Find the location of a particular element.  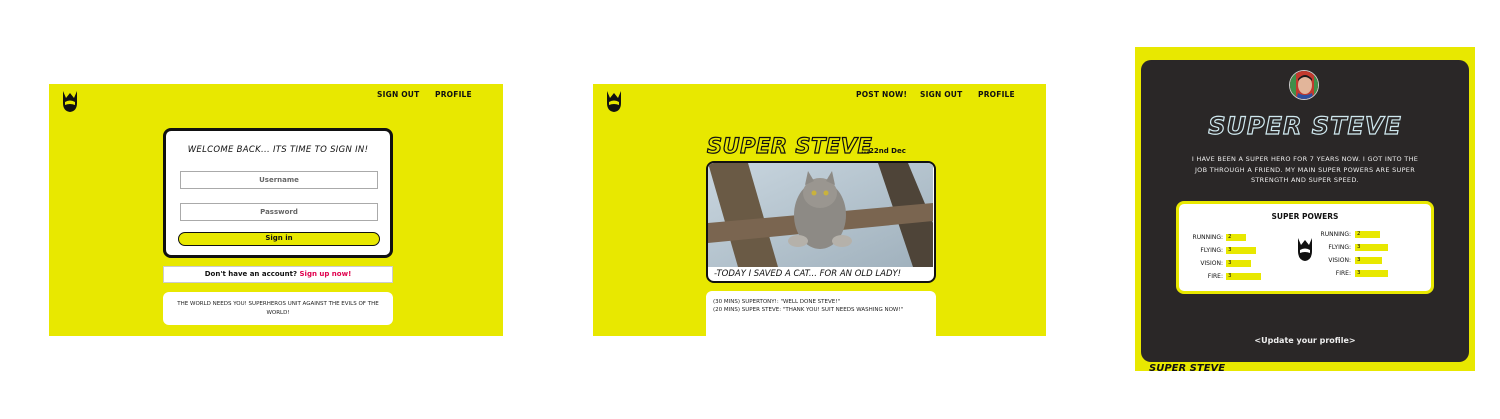

profile-name: SUPER STEVE is located at coordinates (1305, 125).